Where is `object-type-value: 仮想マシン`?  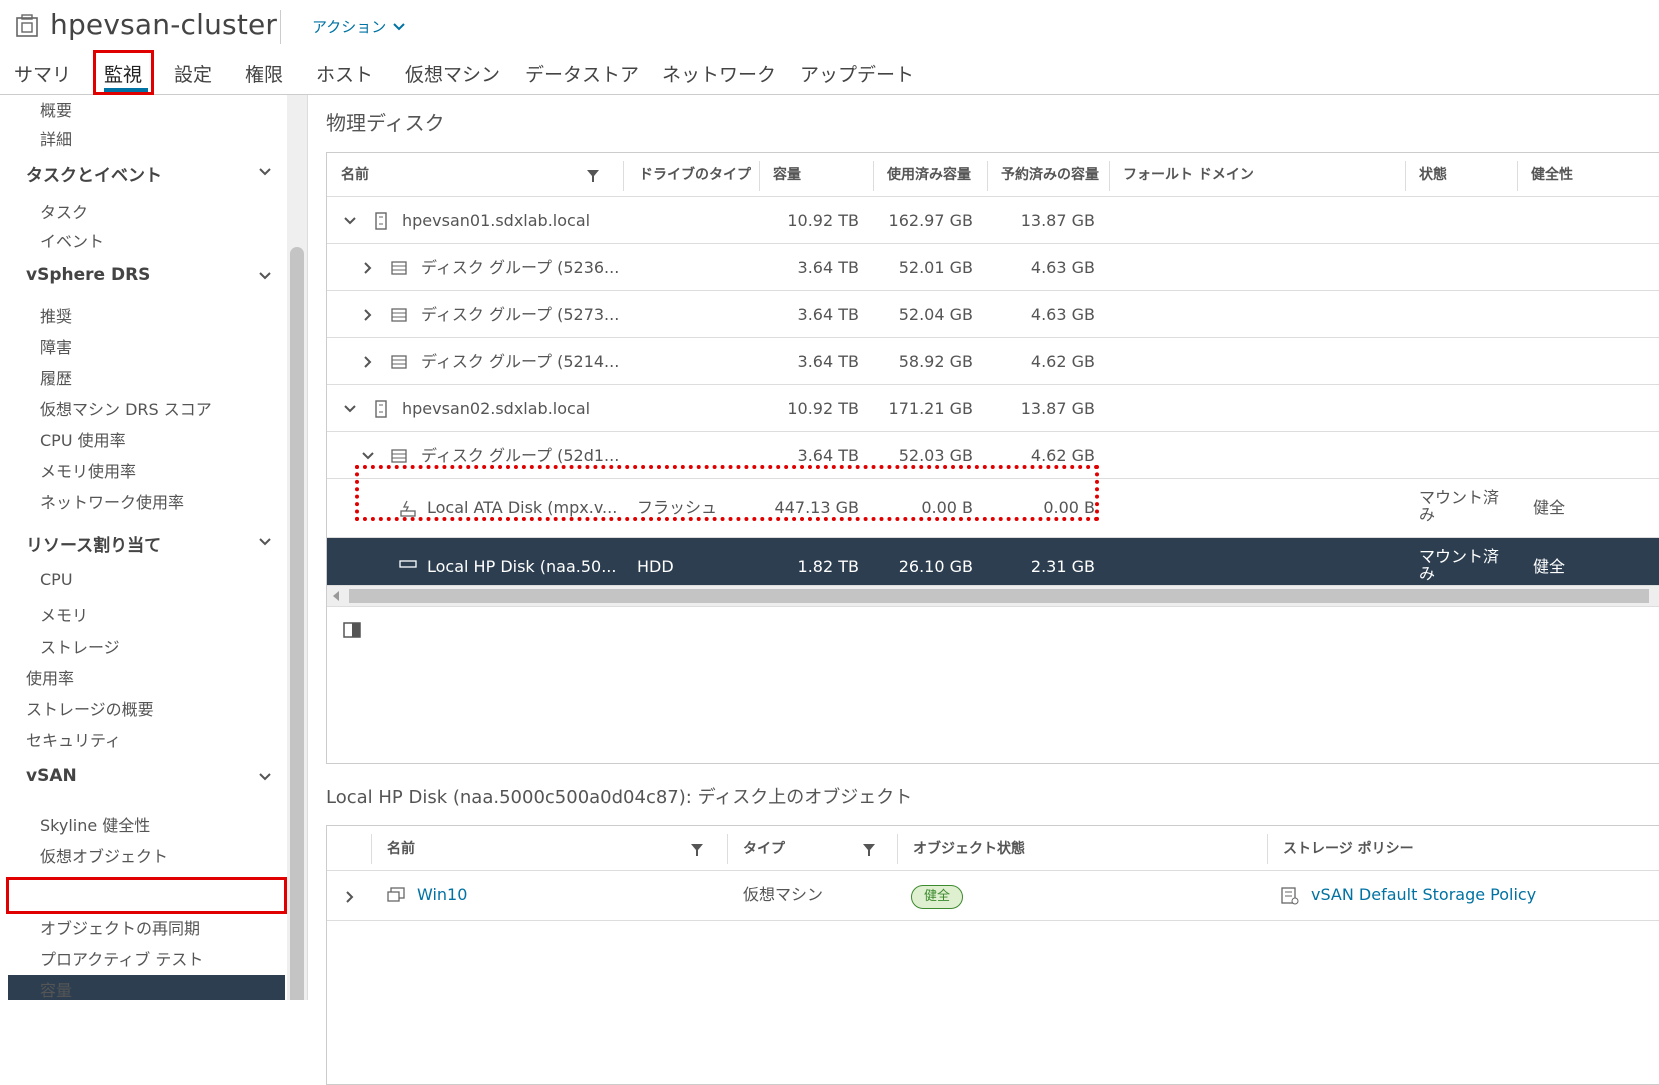
object-type-value: 仮想マシン is located at coordinates (783, 894).